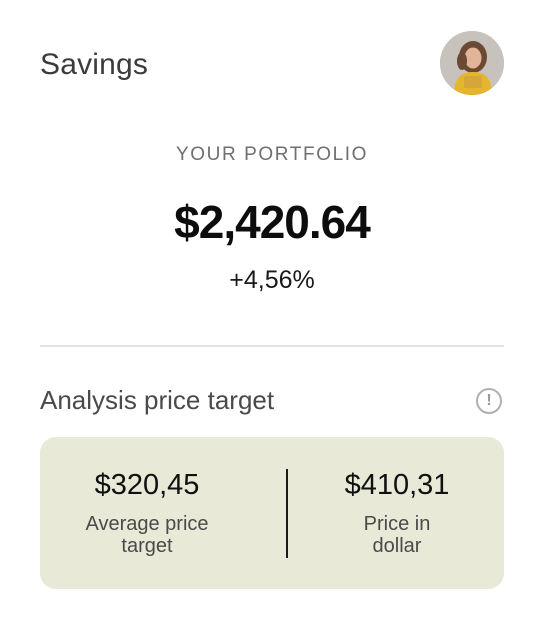  I want to click on average-target-amount: $320,45, so click(147, 485).